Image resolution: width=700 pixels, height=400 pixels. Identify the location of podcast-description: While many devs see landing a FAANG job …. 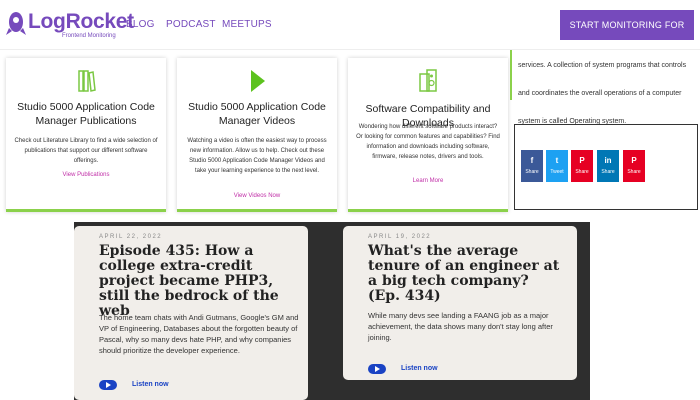
(460, 326).